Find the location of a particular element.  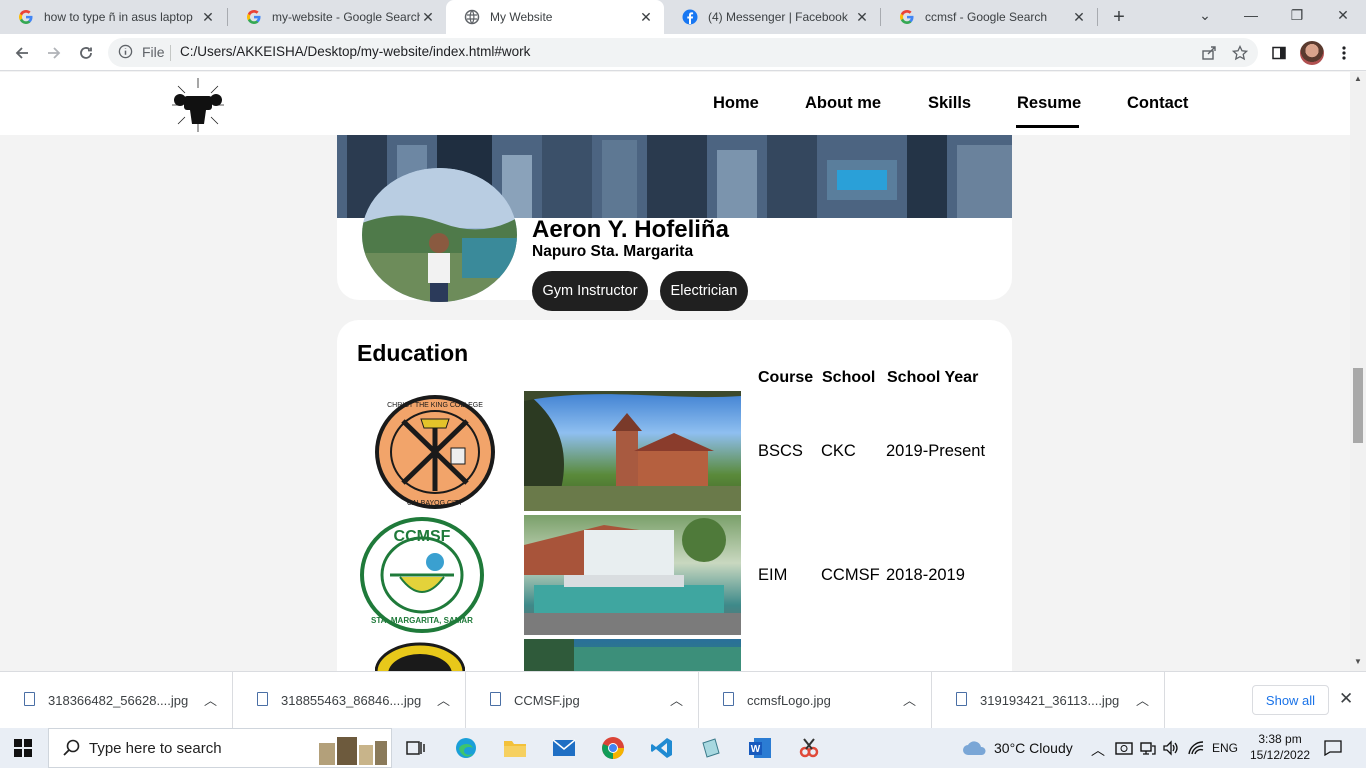

profile-avatar is located at coordinates (1312, 53).